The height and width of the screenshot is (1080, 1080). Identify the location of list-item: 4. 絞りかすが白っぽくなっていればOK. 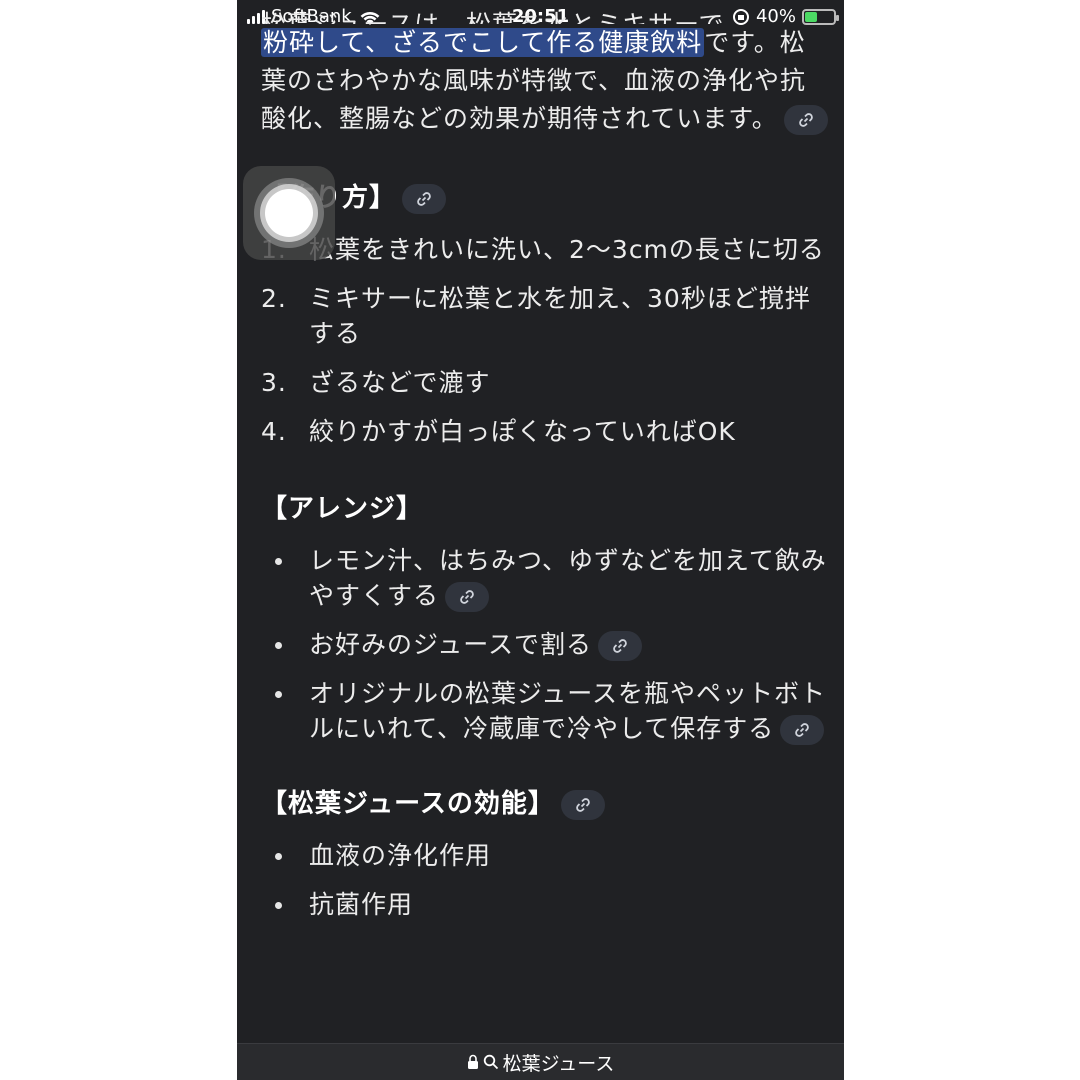
(498, 431).